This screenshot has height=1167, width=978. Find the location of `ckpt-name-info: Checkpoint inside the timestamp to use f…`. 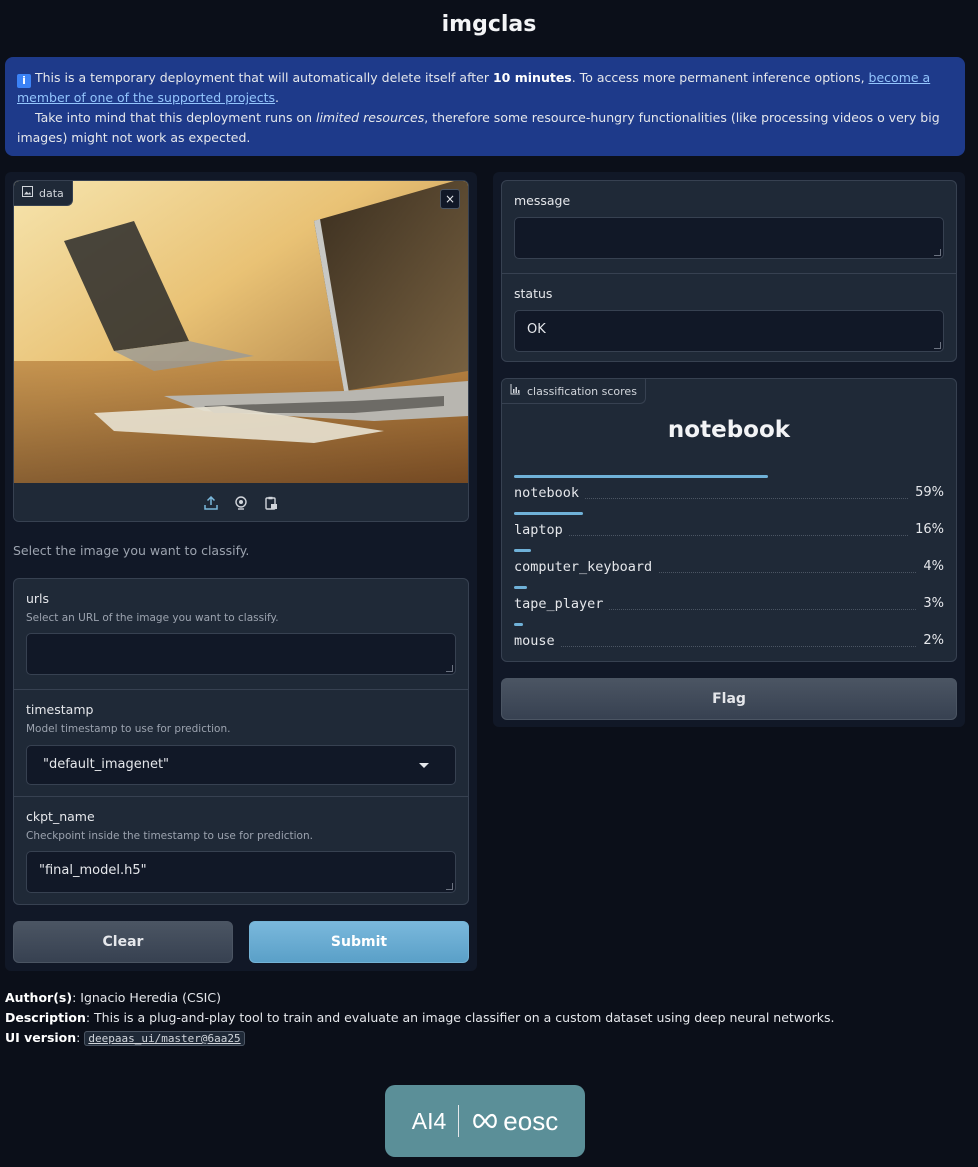

ckpt-name-info: Checkpoint inside the timestamp to use f… is located at coordinates (169, 836).